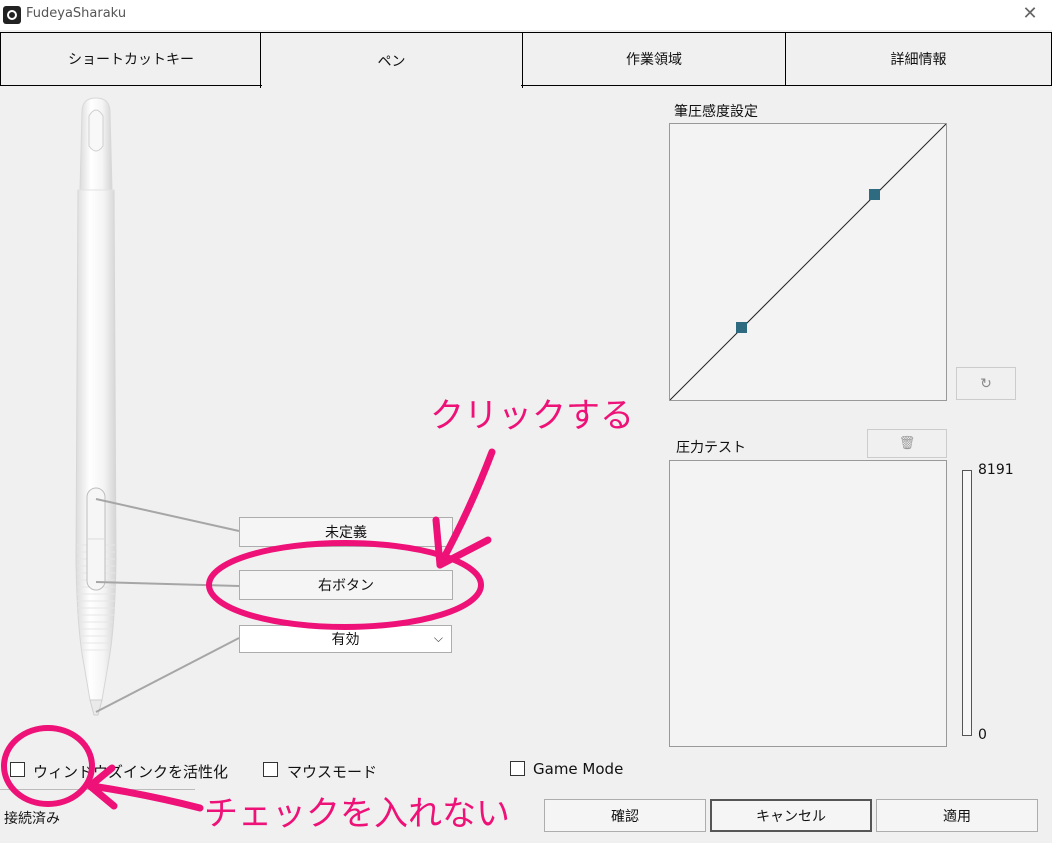 The height and width of the screenshot is (843, 1052). What do you see at coordinates (346, 585) in the screenshot?
I see `lower-button-assignment: 右ボタン` at bounding box center [346, 585].